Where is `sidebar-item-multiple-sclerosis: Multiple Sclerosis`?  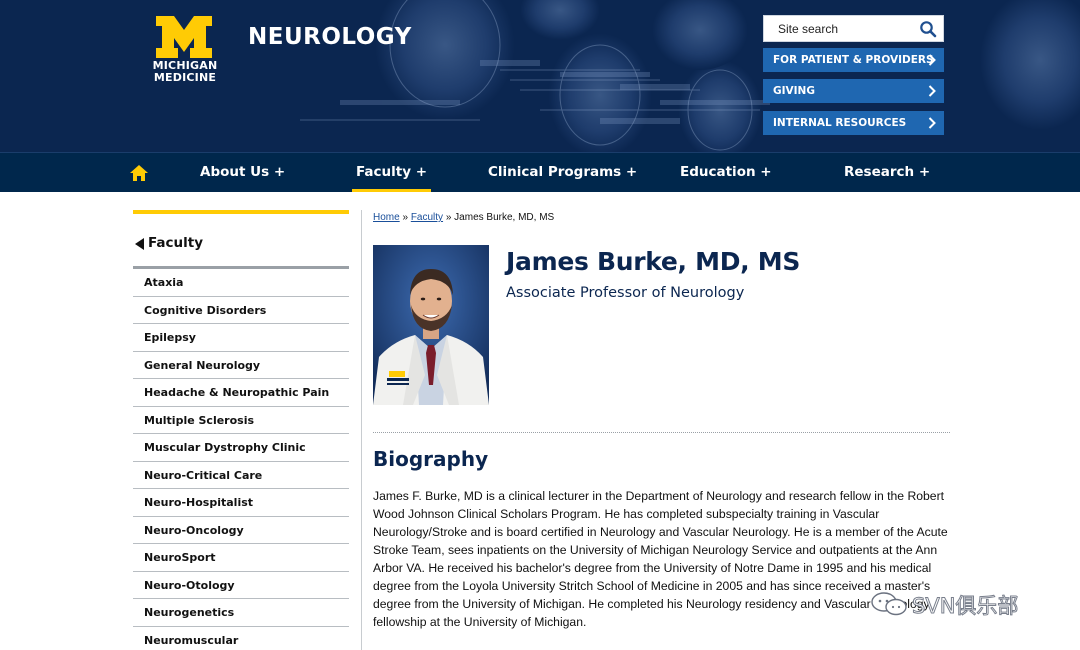
sidebar-item-multiple-sclerosis: Multiple Sclerosis is located at coordinates (241, 420).